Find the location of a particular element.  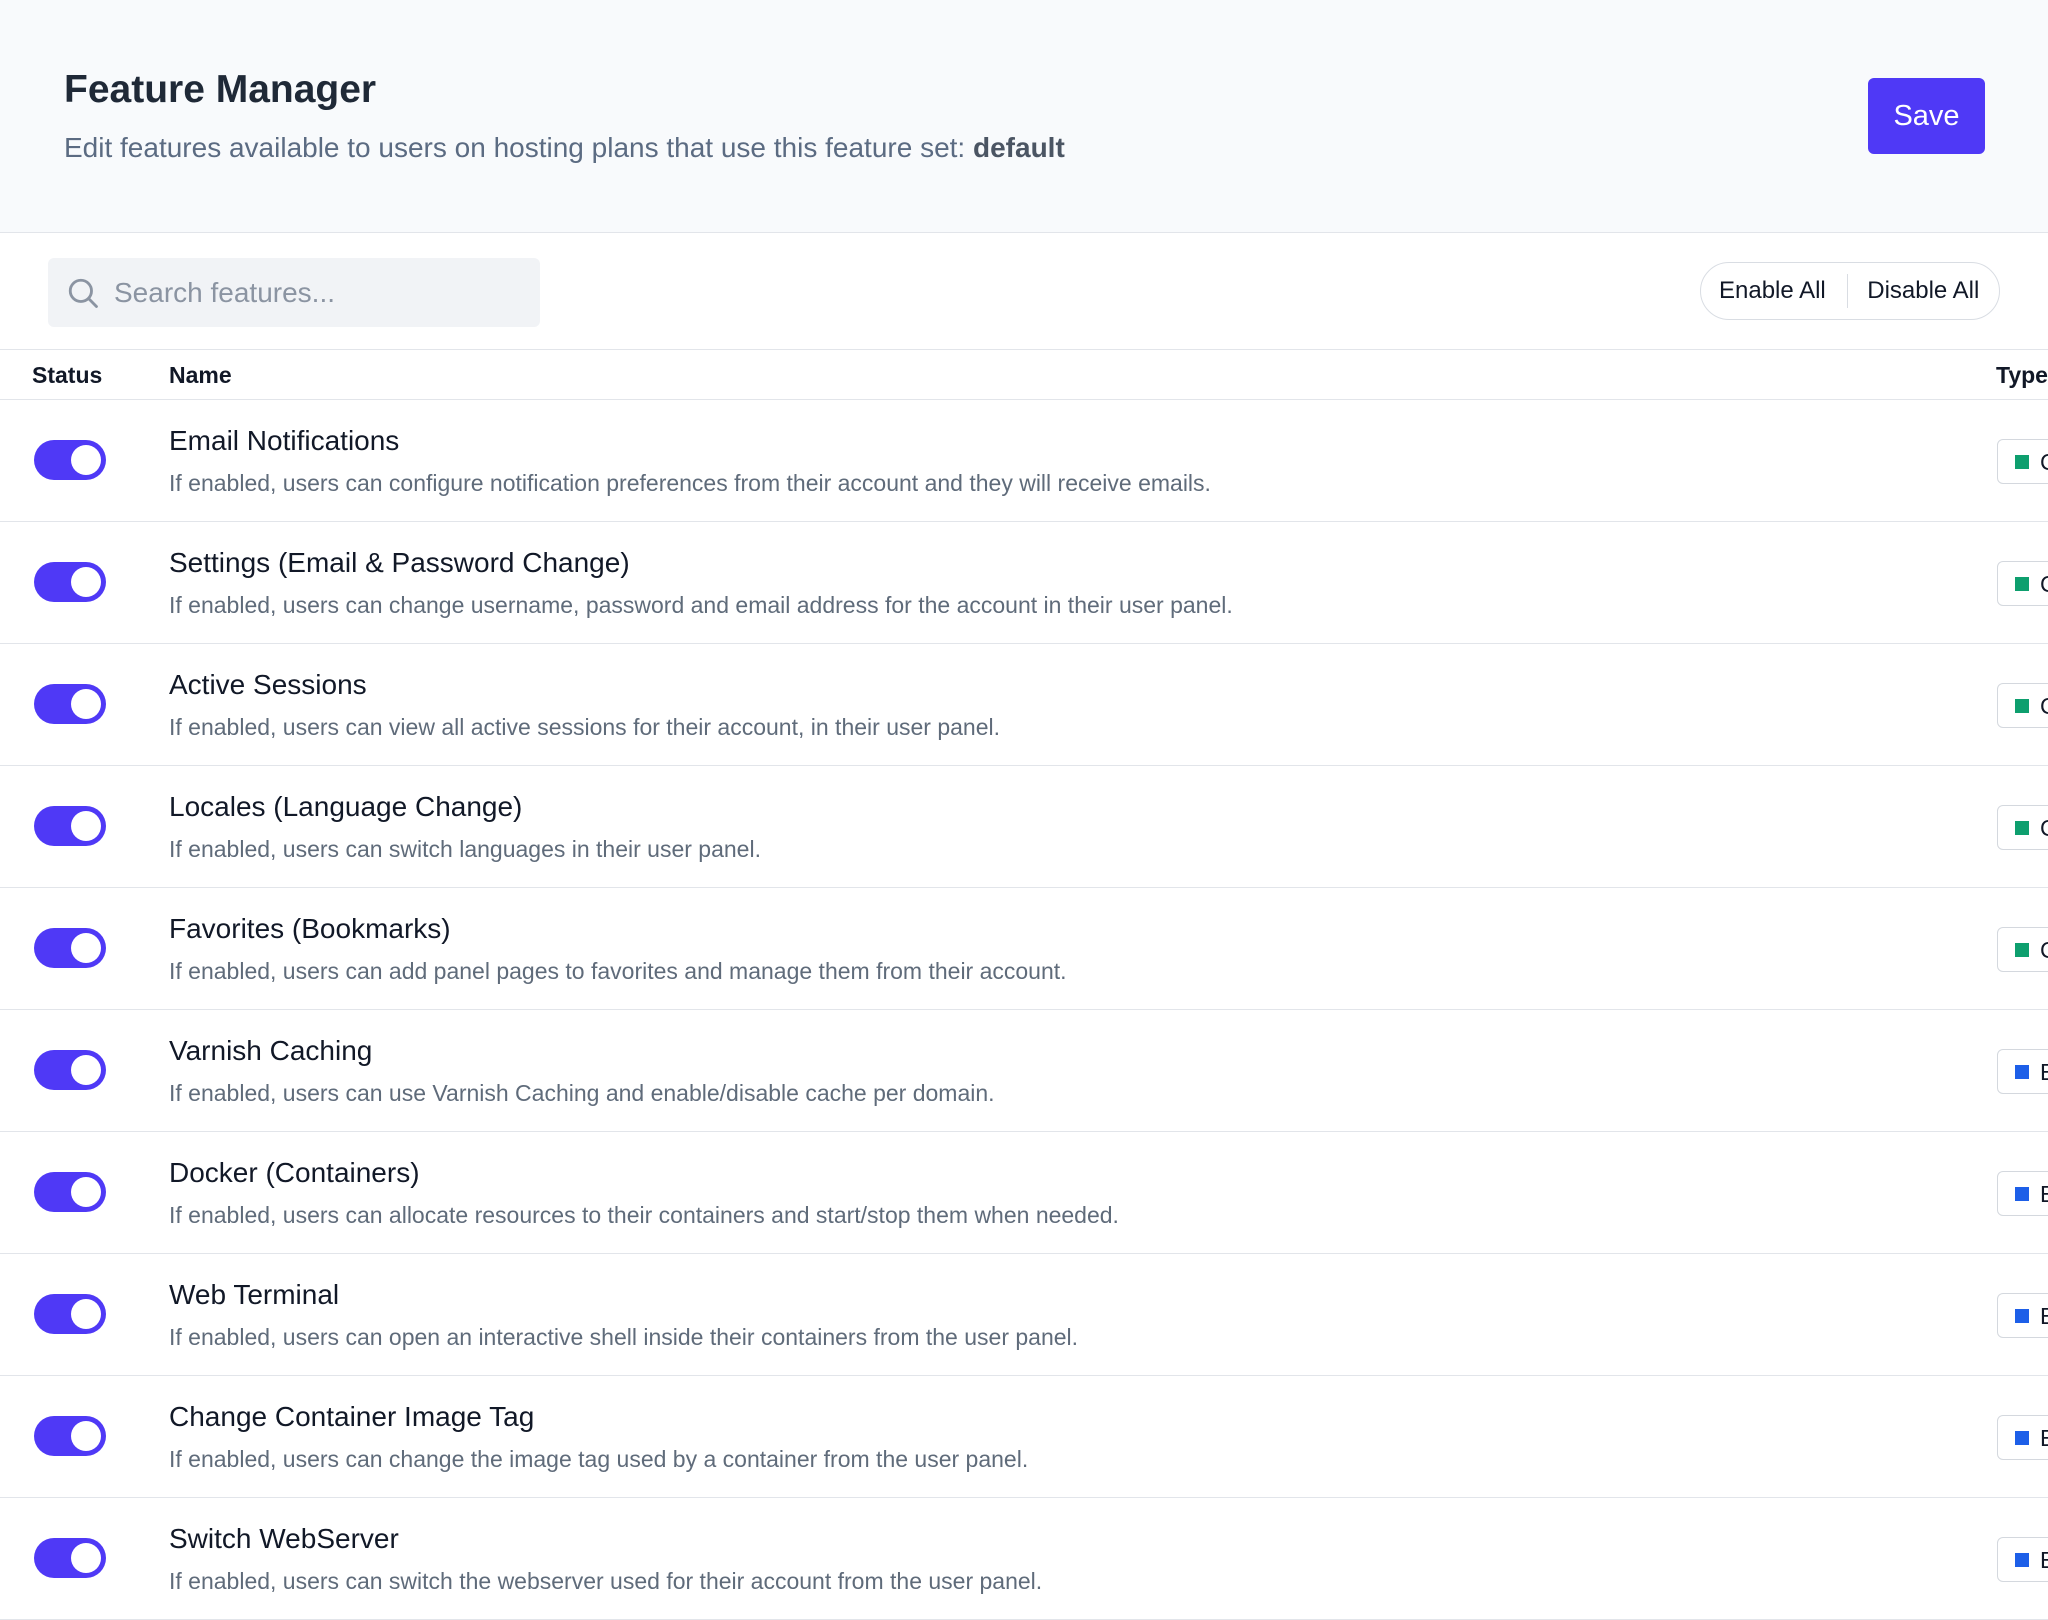

feature-name: Locales (Language Change) is located at coordinates (346, 806).